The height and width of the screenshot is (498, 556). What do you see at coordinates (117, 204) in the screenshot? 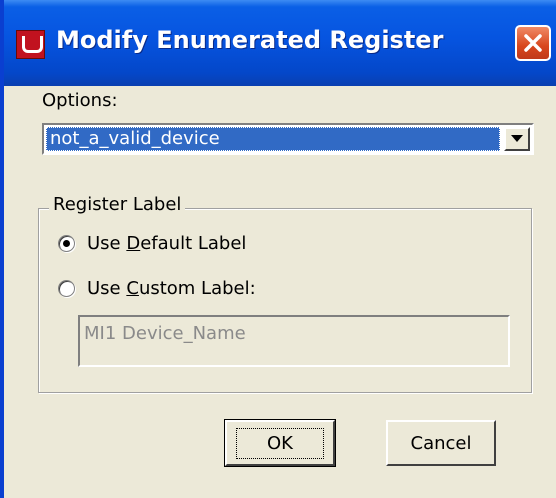
I see `register-label-legend: Register Label` at bounding box center [117, 204].